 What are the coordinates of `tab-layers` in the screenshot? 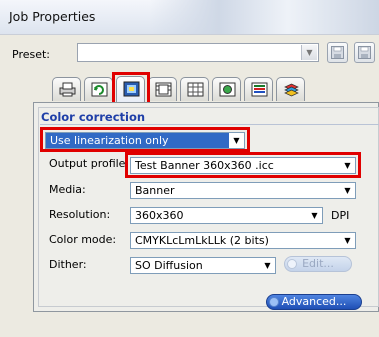 It's located at (258, 89).